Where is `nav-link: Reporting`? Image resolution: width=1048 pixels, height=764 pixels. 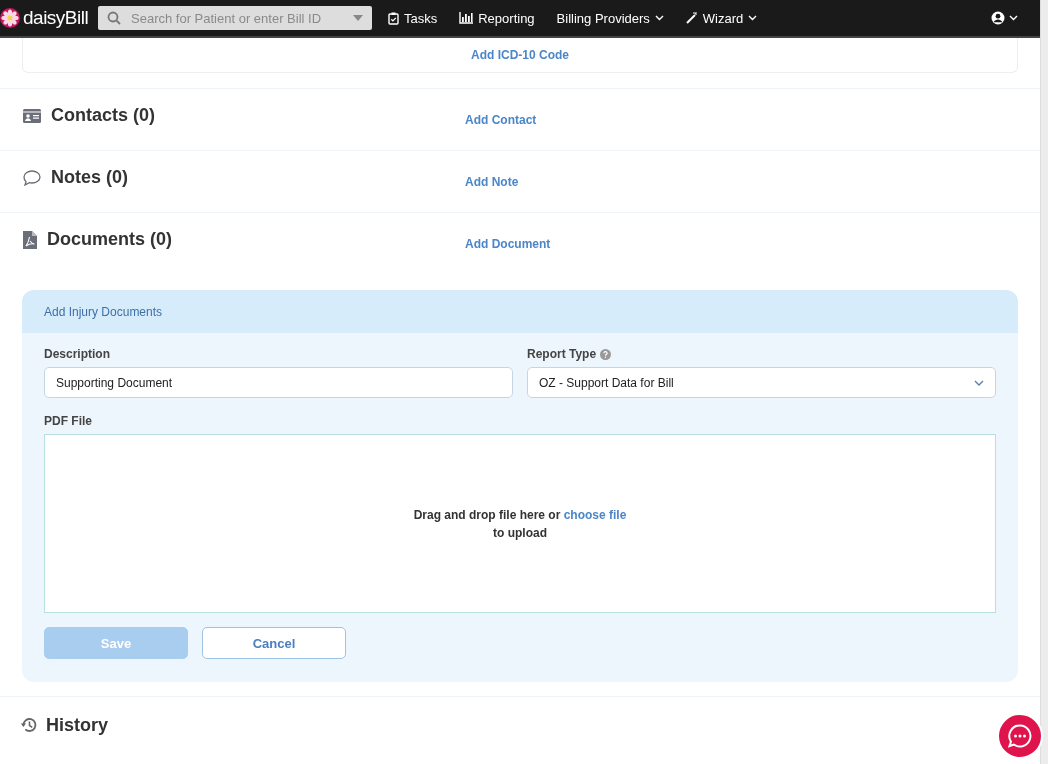 nav-link: Reporting is located at coordinates (497, 18).